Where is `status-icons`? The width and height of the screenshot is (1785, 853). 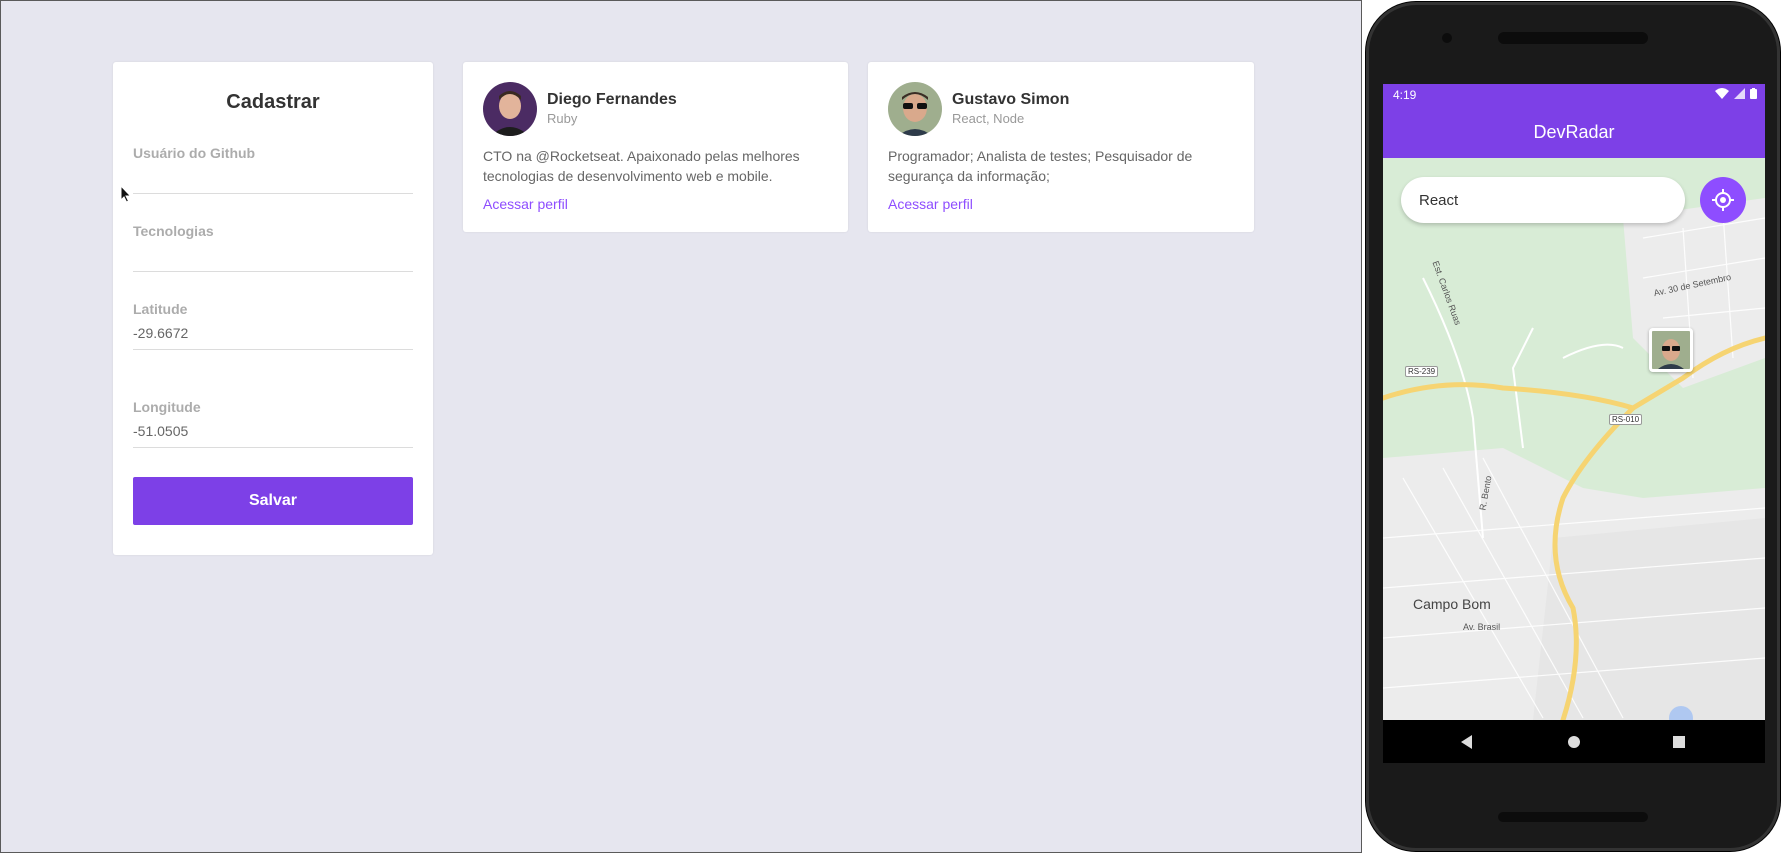 status-icons is located at coordinates (1735, 95).